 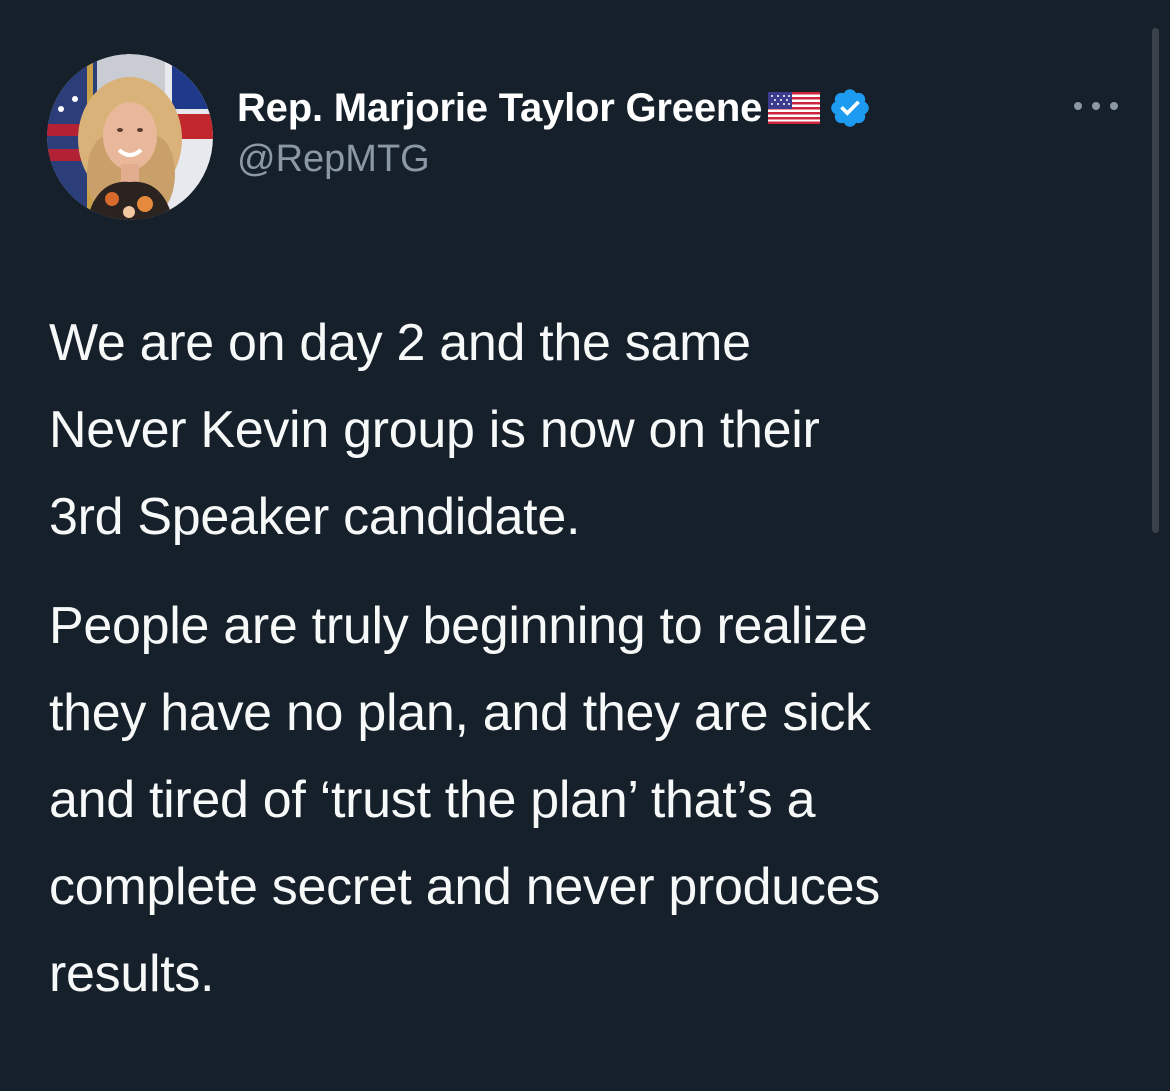 I want to click on author-info: Rep. Marjorie Taylor Greene @RepMTG, so click(x=554, y=130).